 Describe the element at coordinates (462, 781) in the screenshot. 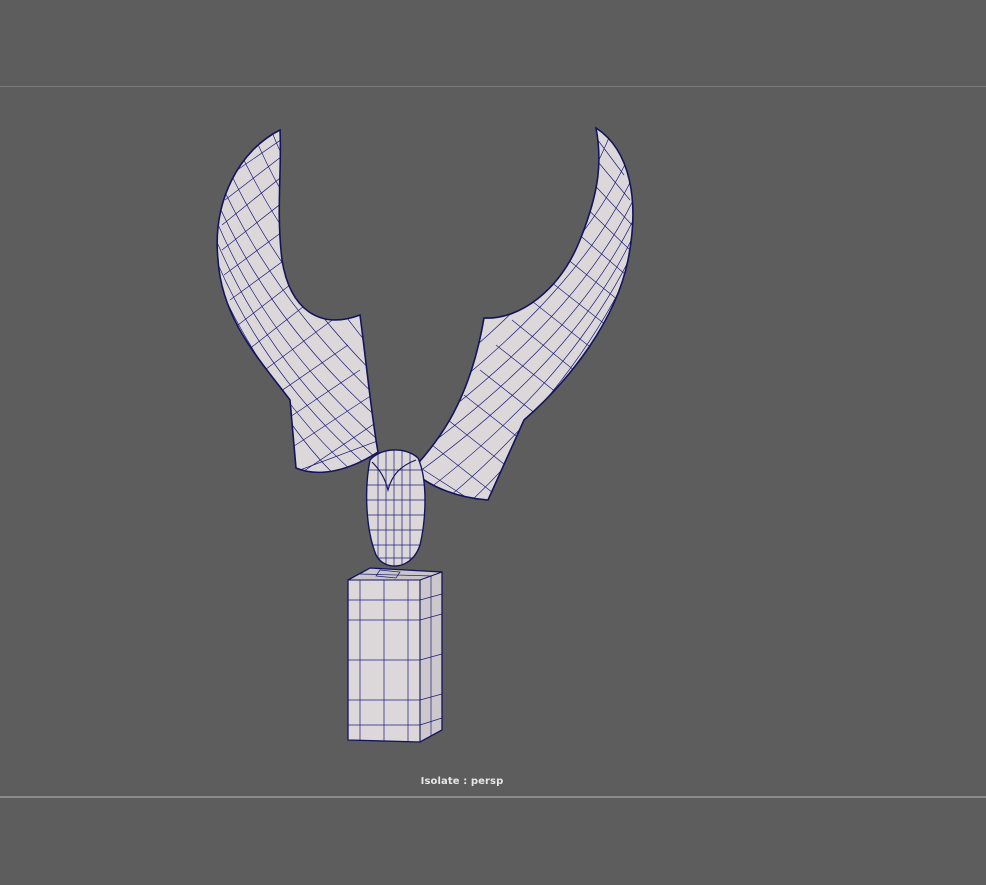

I see `isolate-camera-label: Isolate : persp` at that location.